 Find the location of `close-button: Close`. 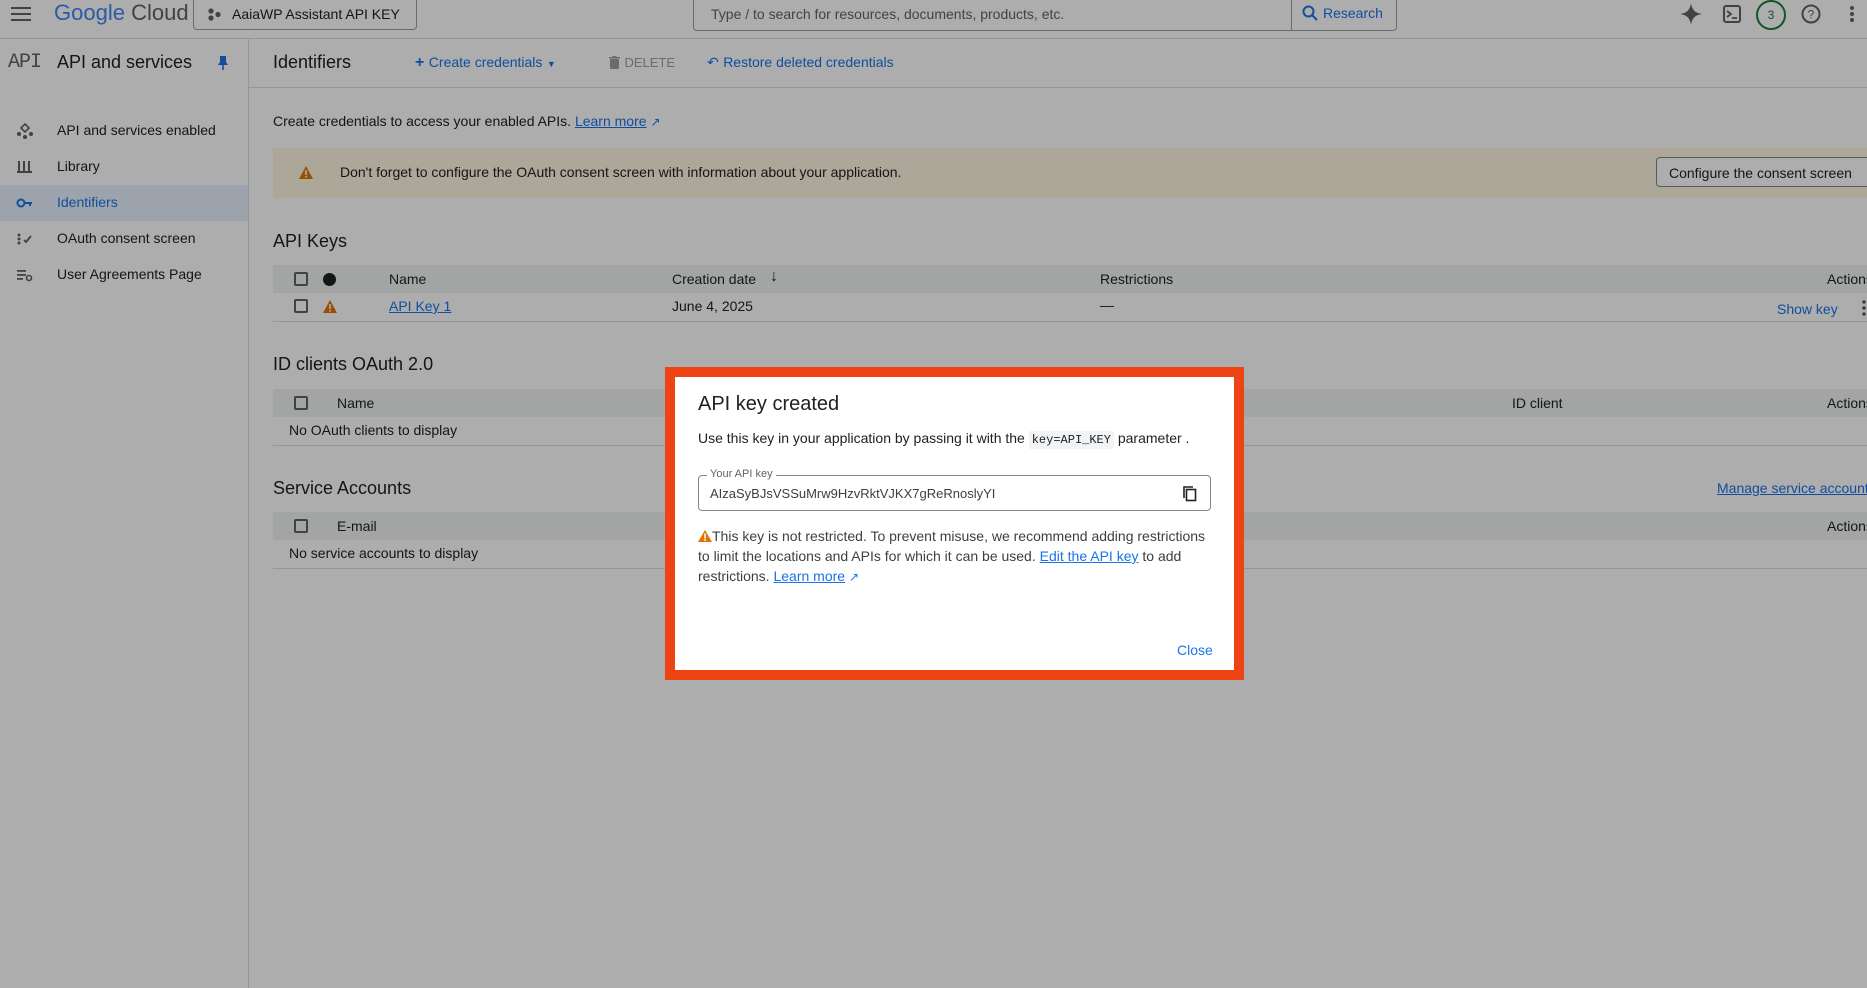

close-button: Close is located at coordinates (1195, 650).